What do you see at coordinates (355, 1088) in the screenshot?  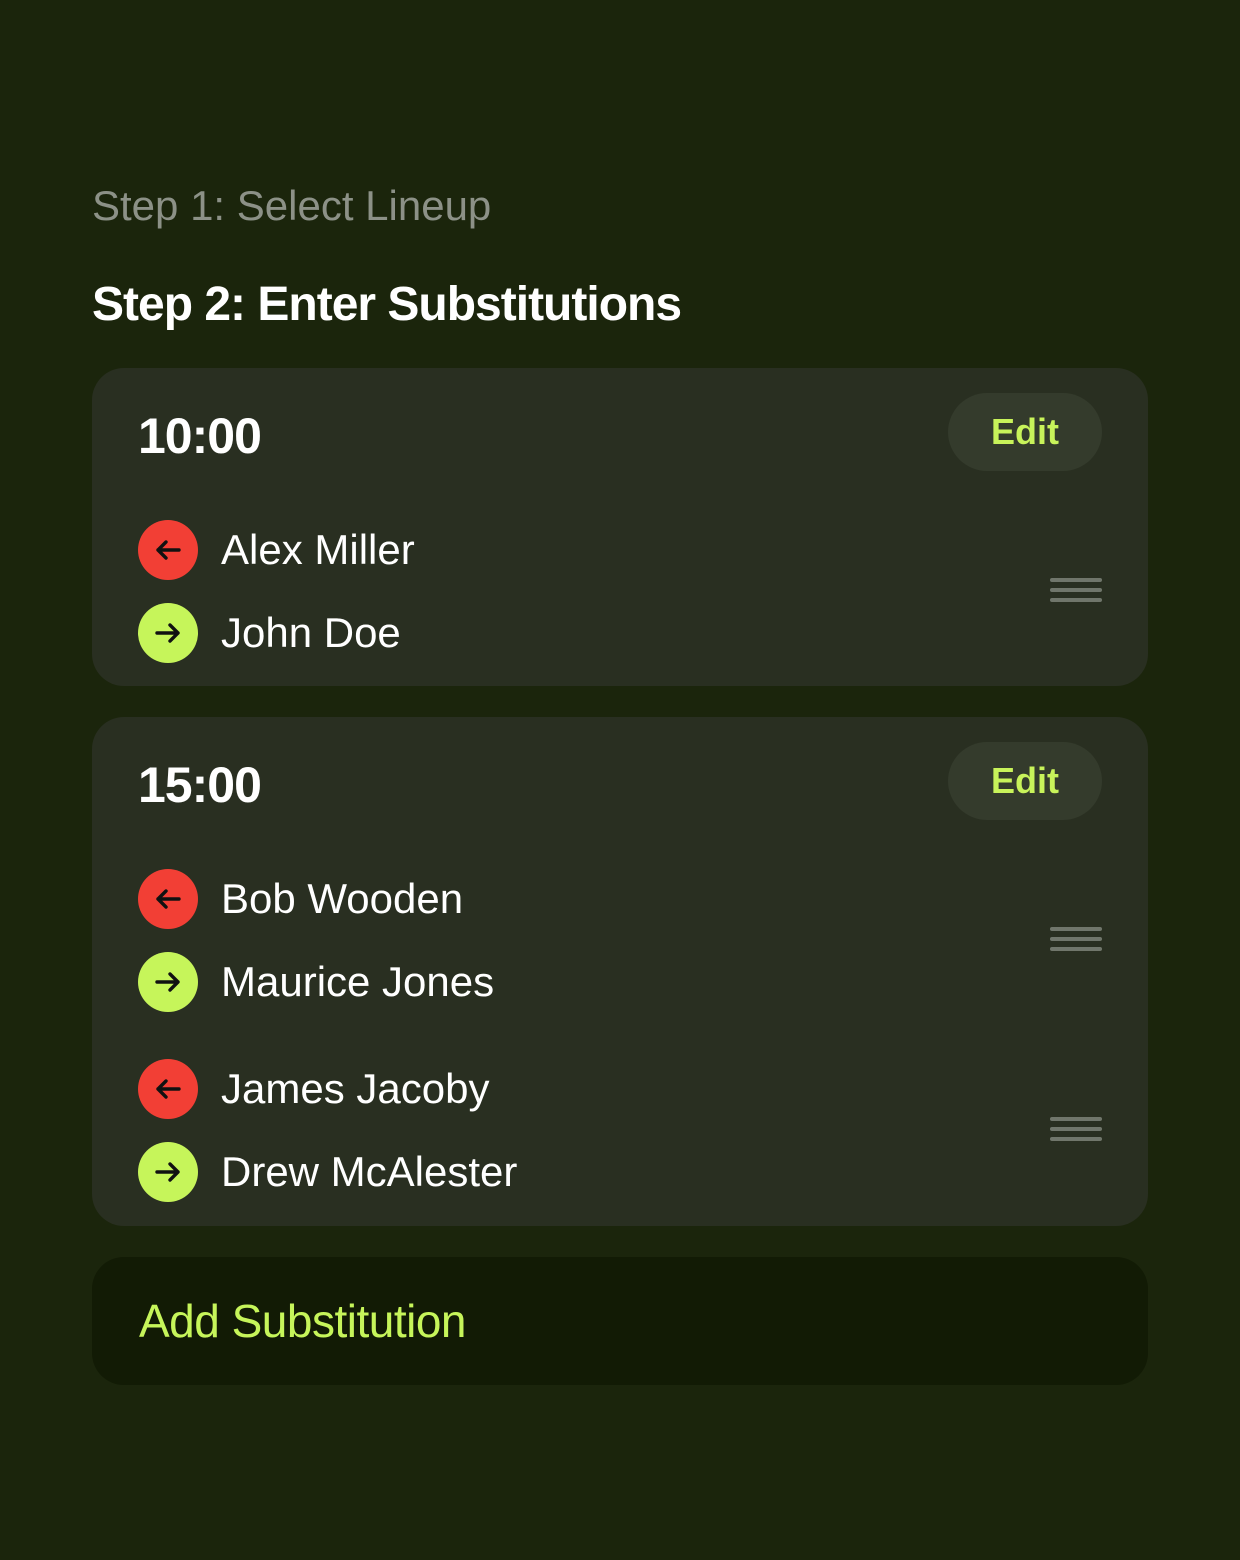 I see `player-out-name: James Jacoby` at bounding box center [355, 1088].